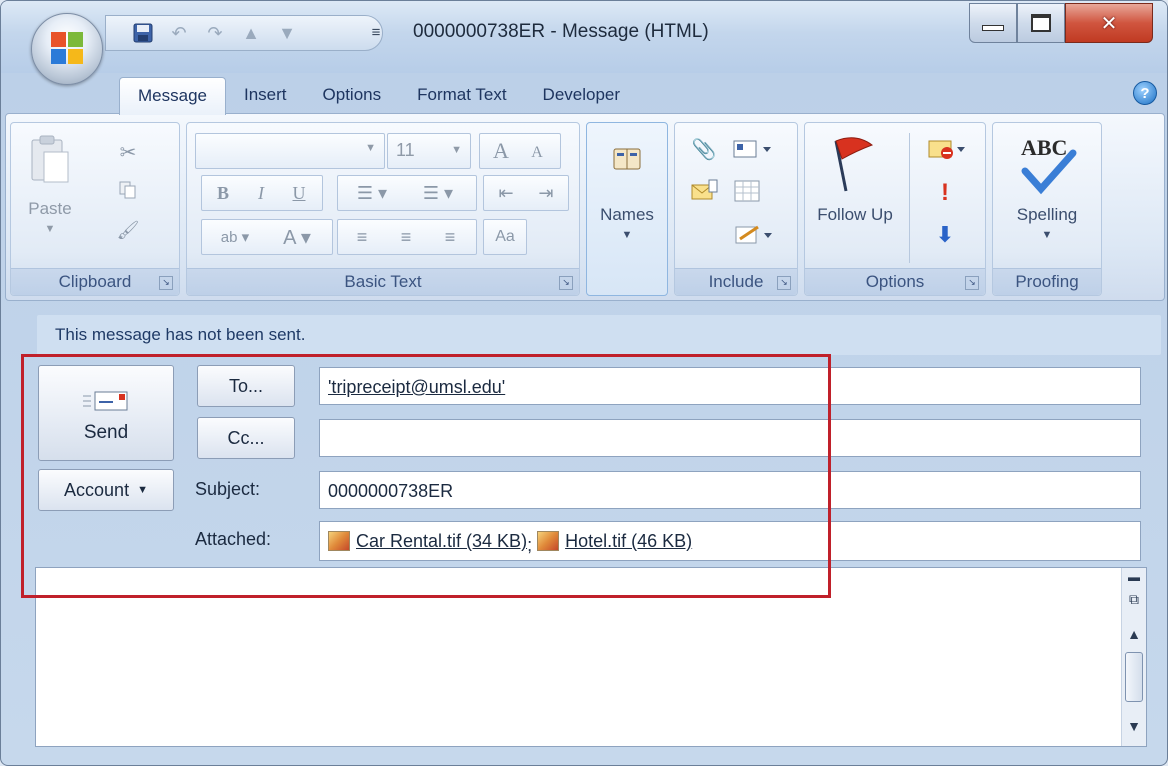 The image size is (1168, 766). What do you see at coordinates (736, 209) in the screenshot?
I see `include-group: 📎 Include ↘` at bounding box center [736, 209].